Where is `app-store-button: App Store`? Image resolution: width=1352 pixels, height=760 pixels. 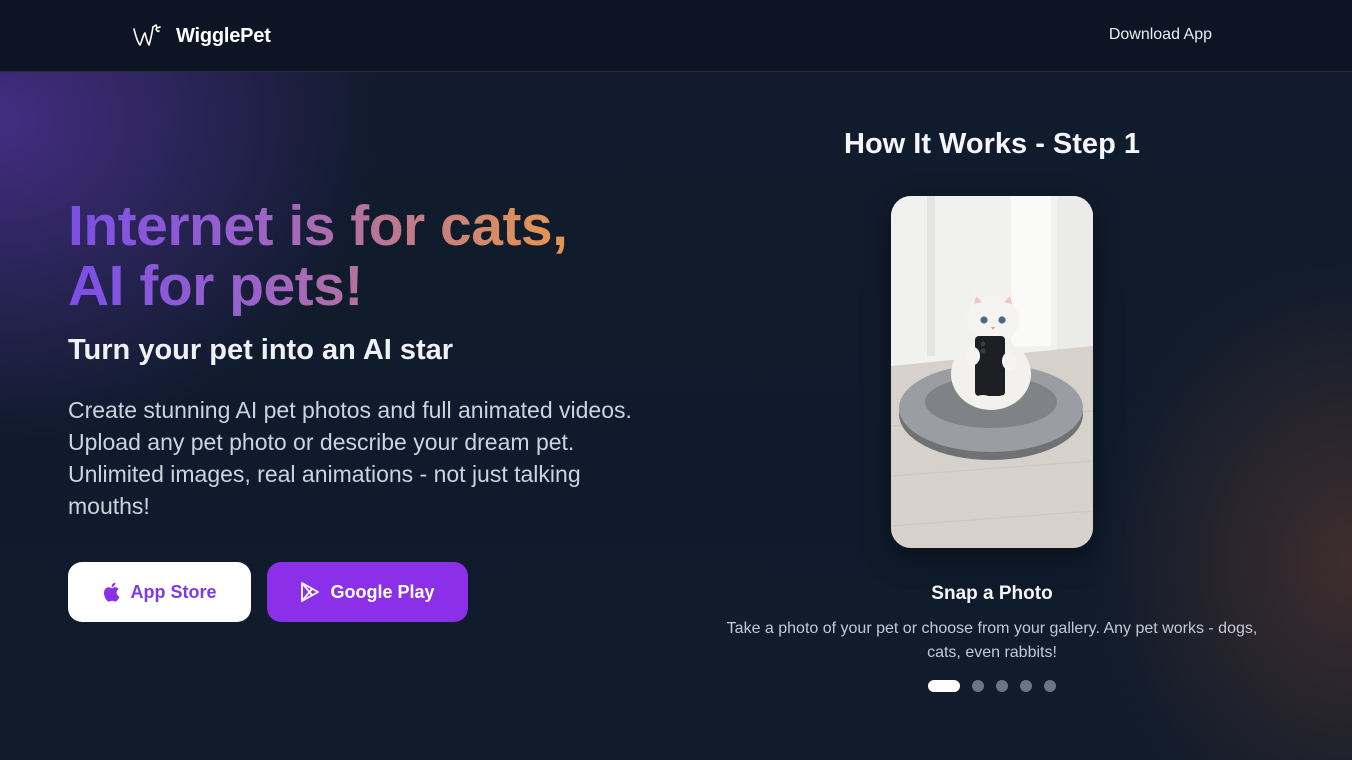 app-store-button: App Store is located at coordinates (159, 592).